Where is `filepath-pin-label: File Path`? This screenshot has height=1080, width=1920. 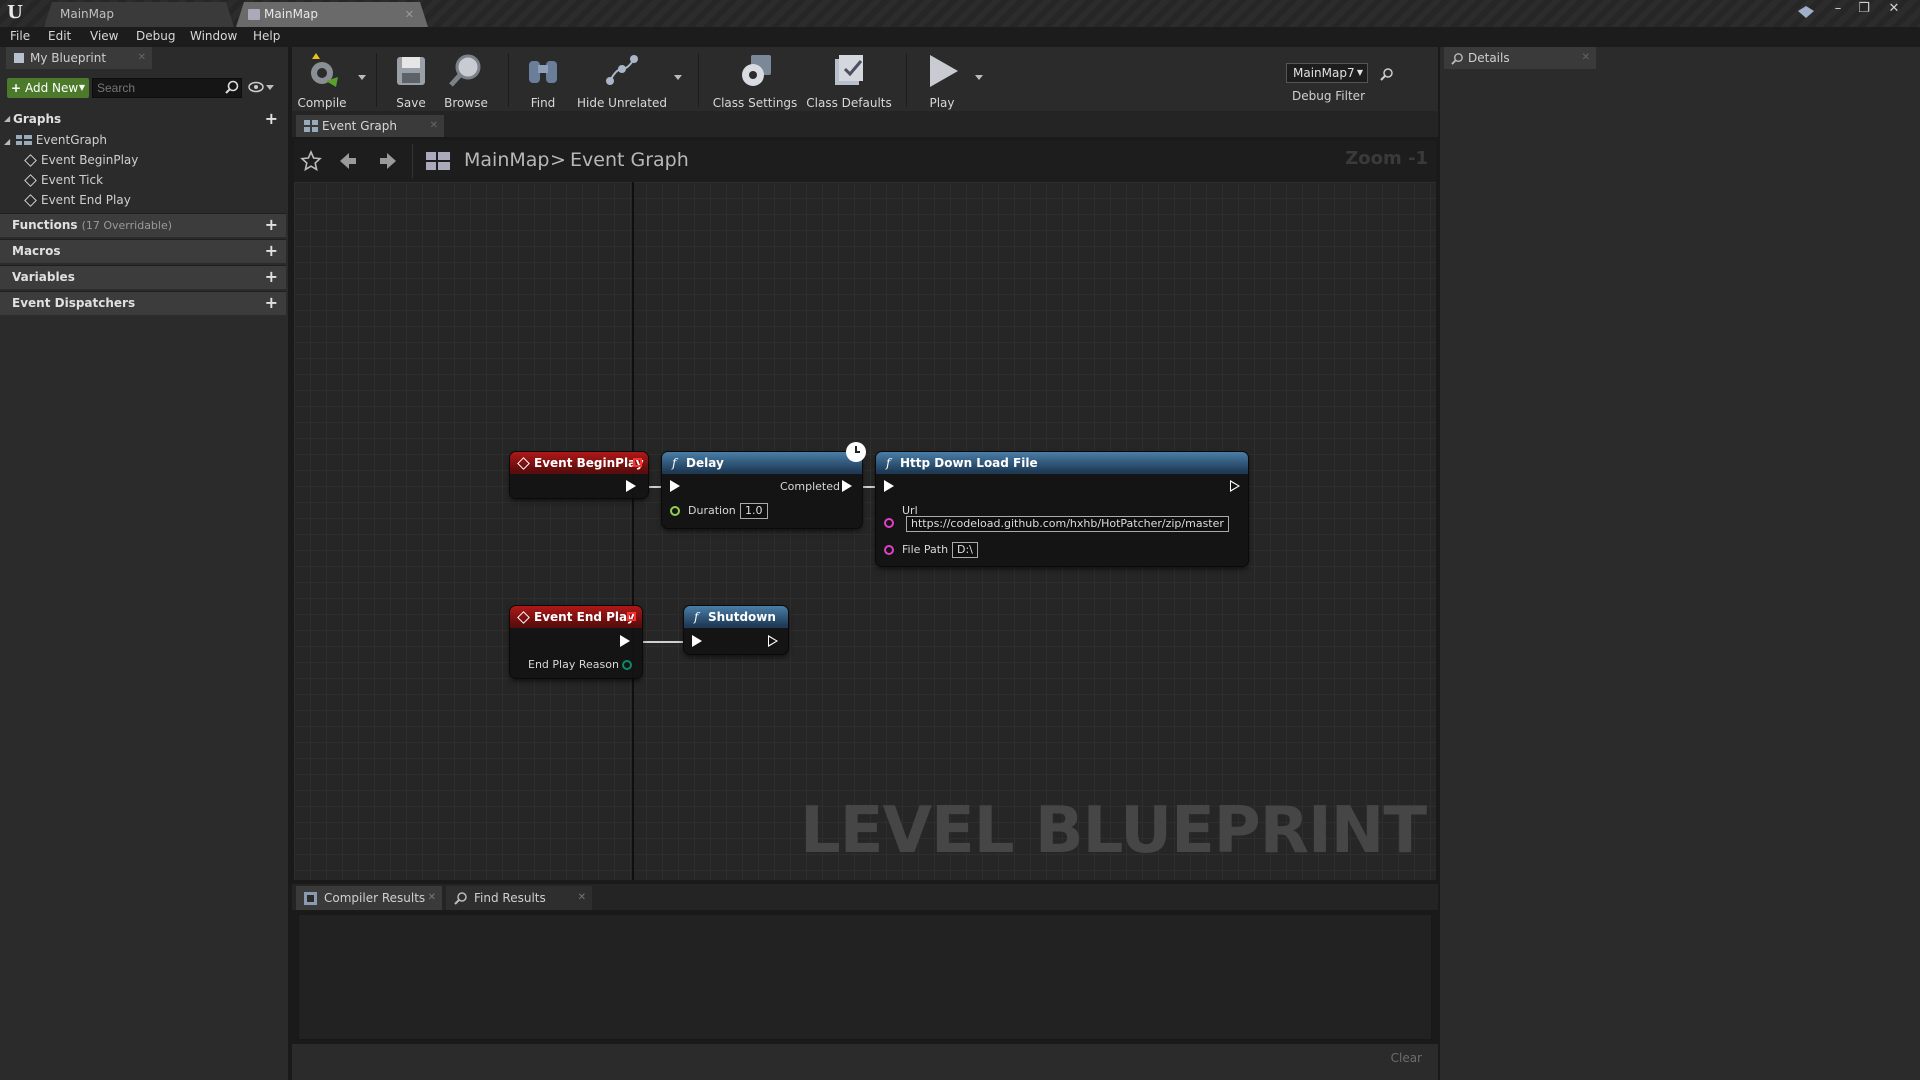 filepath-pin-label: File Path is located at coordinates (925, 549).